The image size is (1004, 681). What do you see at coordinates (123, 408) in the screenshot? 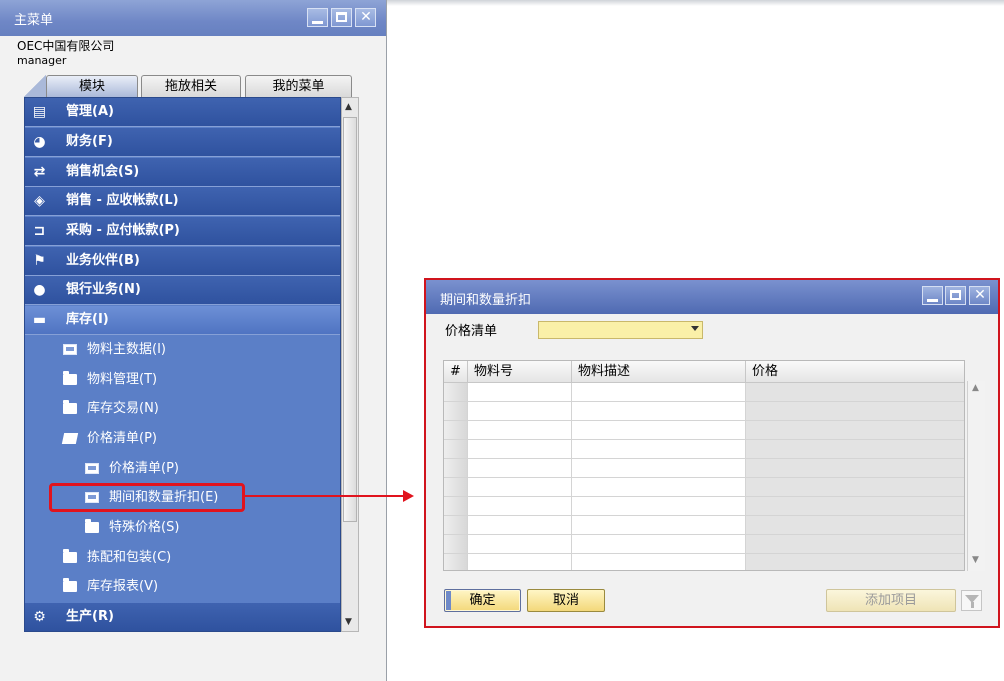
I see `sub-item-label: 库存交易(N)` at bounding box center [123, 408].